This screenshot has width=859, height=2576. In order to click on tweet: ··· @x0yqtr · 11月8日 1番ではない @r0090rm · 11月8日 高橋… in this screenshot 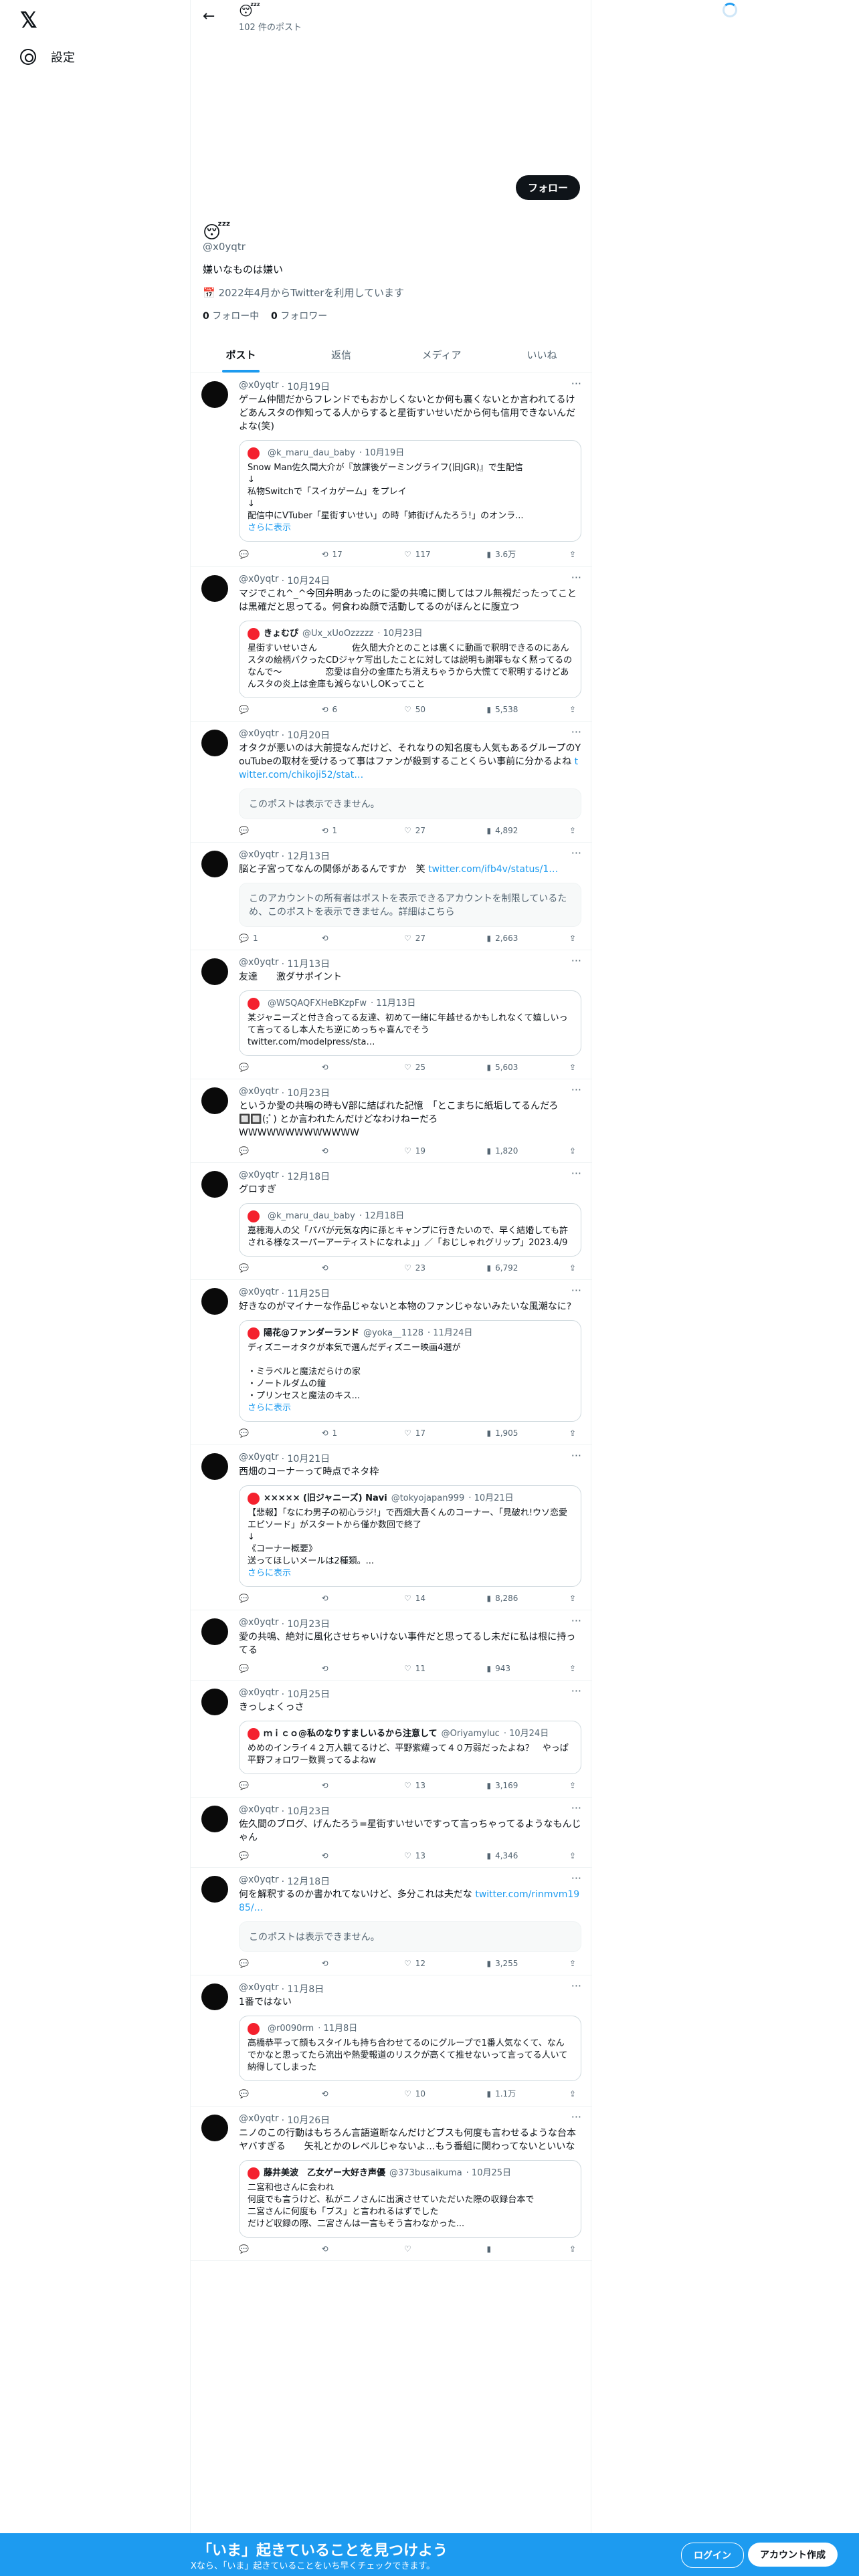, I will do `click(391, 2041)`.